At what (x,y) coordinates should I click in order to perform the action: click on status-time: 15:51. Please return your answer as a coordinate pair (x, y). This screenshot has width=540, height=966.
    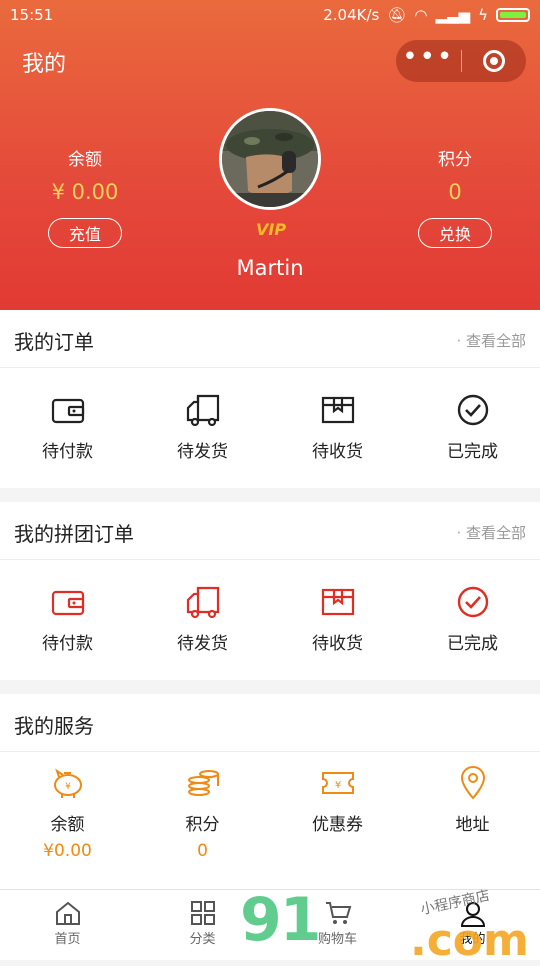
    Looking at the image, I should click on (32, 15).